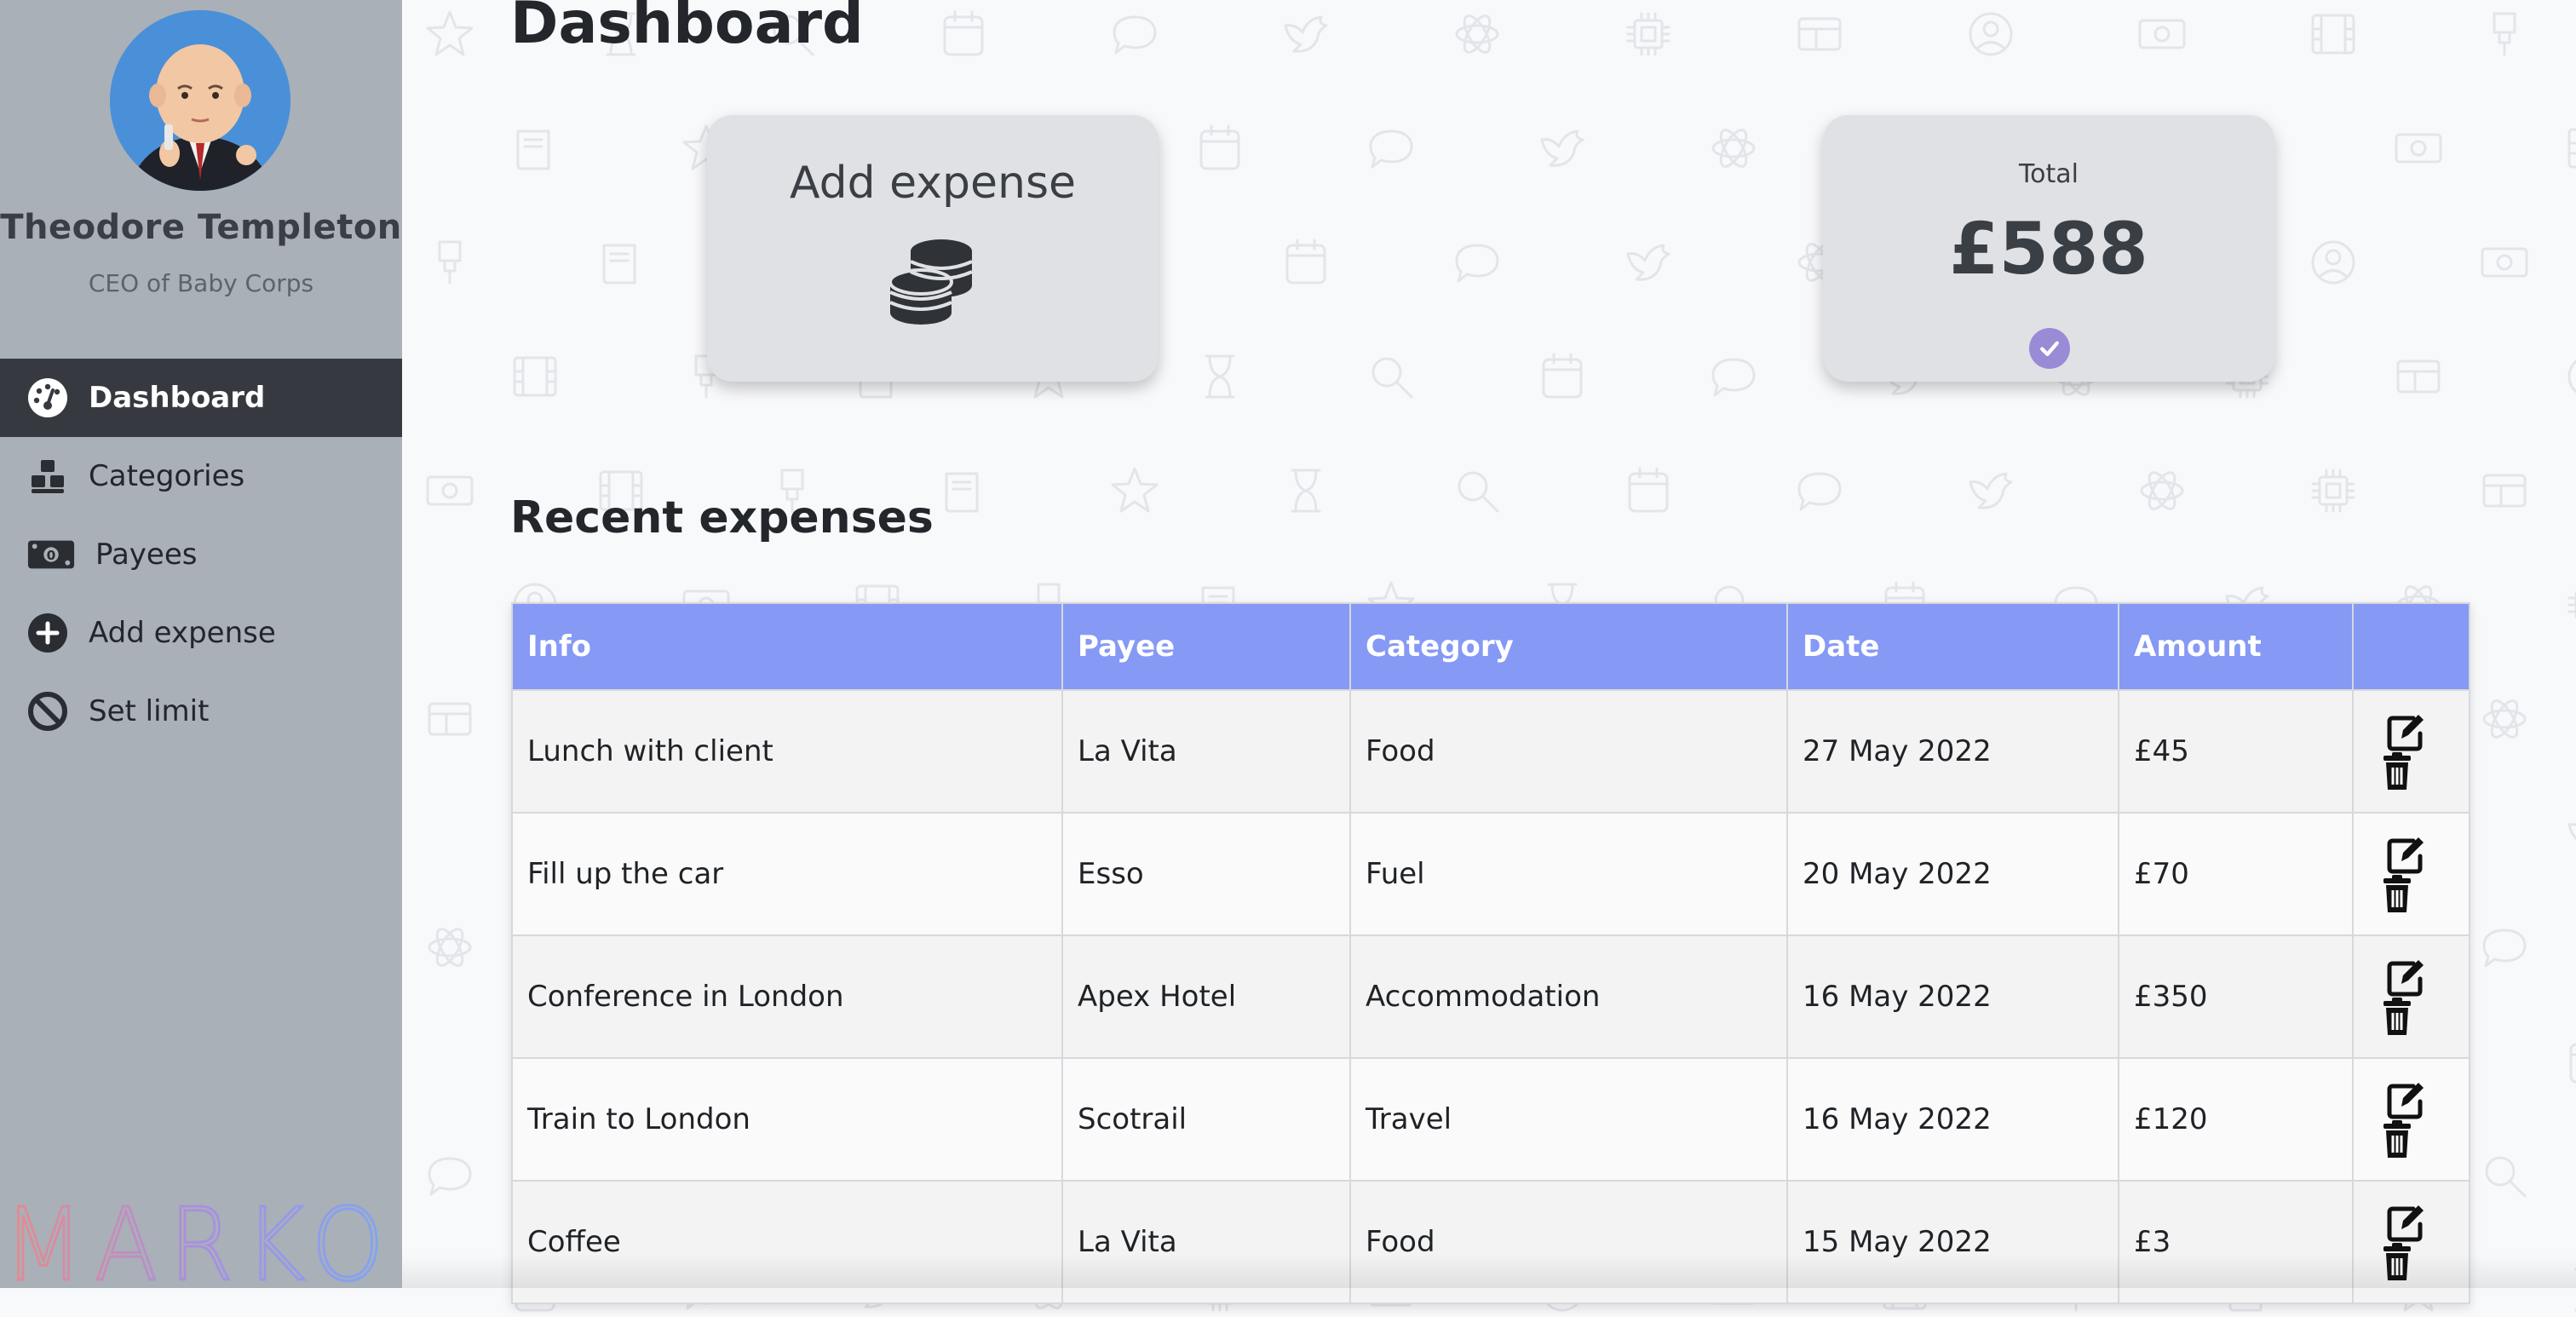 The width and height of the screenshot is (2576, 1317). I want to click on cell-category: Fuel, so click(1568, 874).